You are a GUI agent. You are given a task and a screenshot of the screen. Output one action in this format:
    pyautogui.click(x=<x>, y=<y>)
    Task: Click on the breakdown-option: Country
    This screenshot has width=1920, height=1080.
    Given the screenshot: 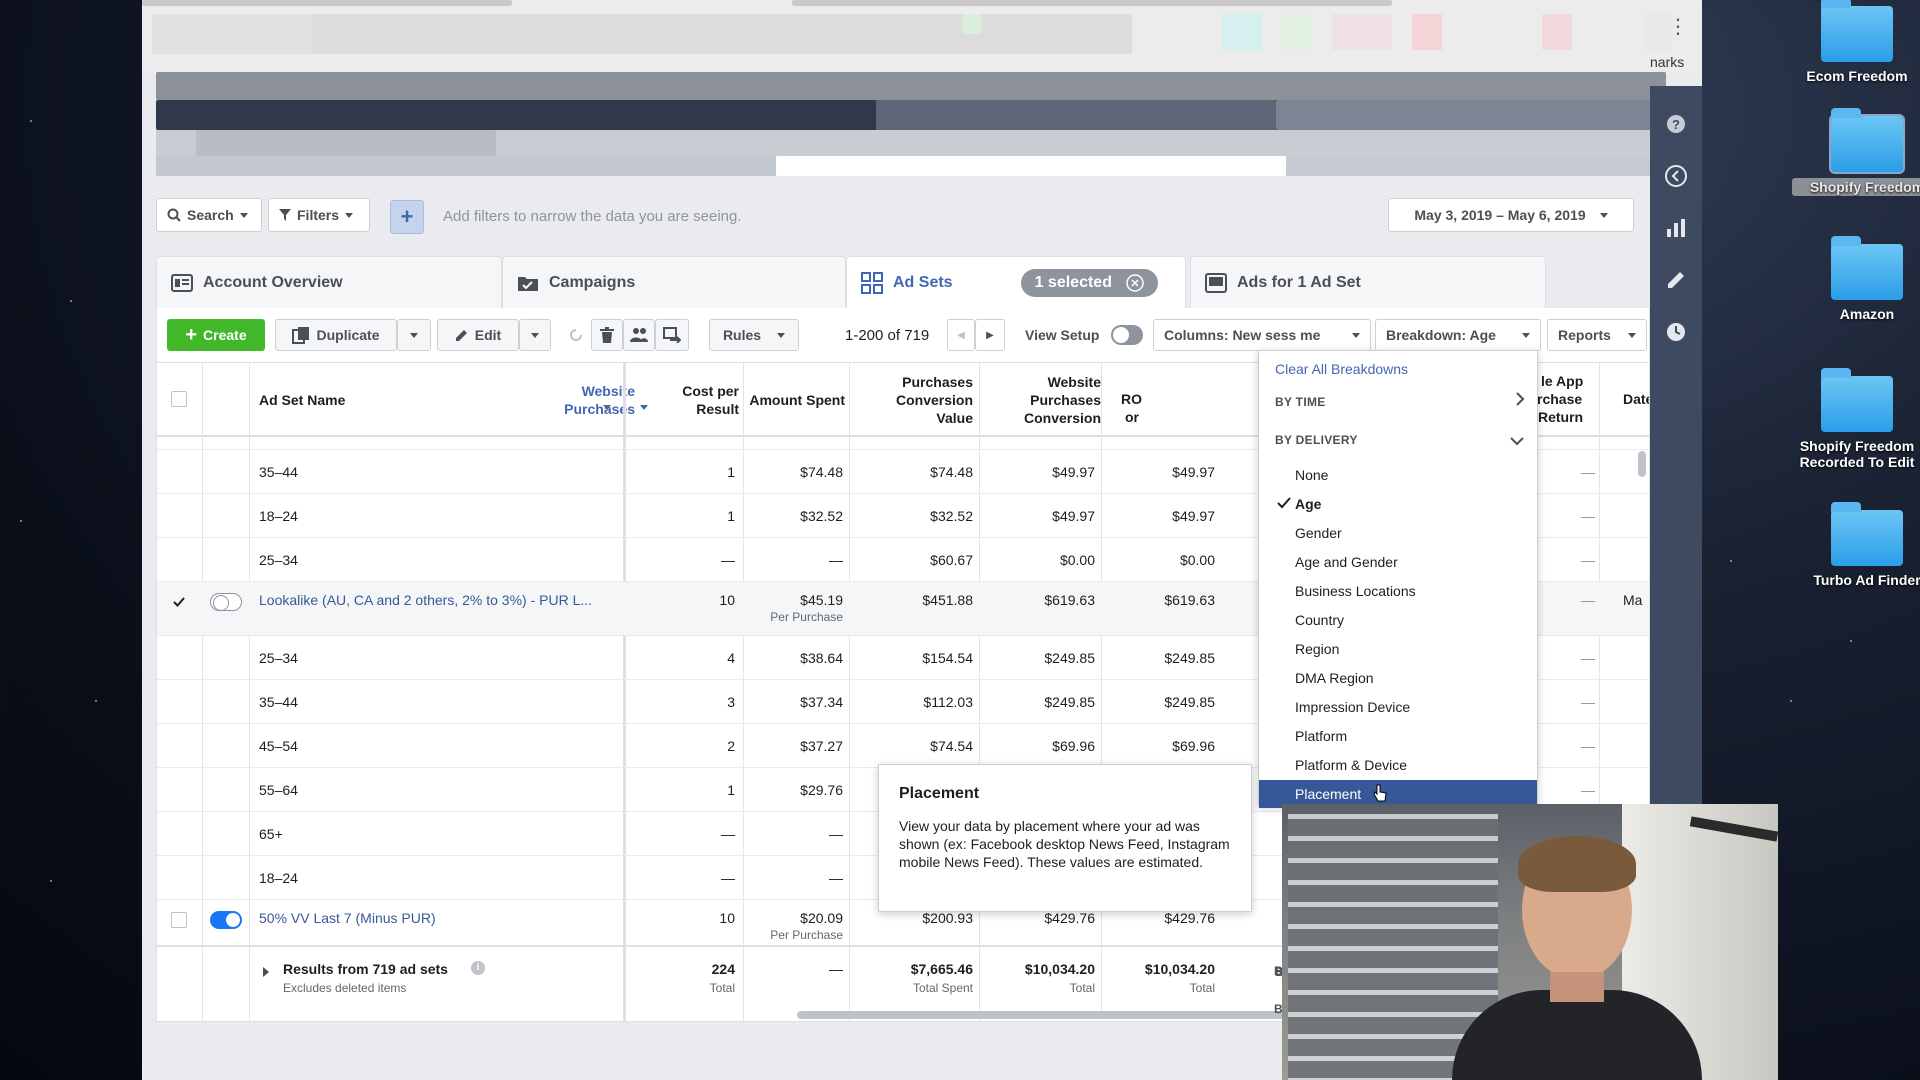 What is the action you would take?
    pyautogui.click(x=1398, y=620)
    